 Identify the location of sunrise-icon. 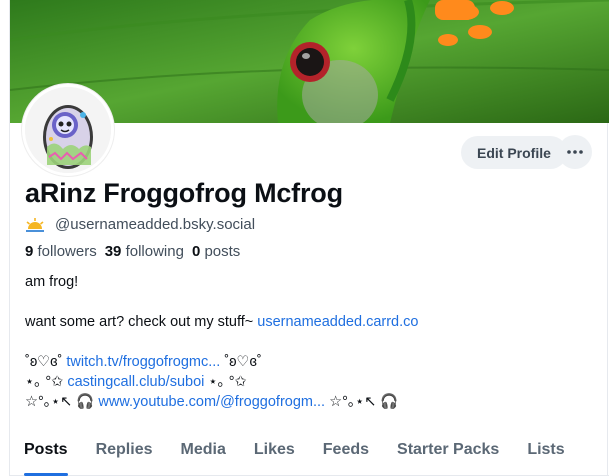
(35, 224).